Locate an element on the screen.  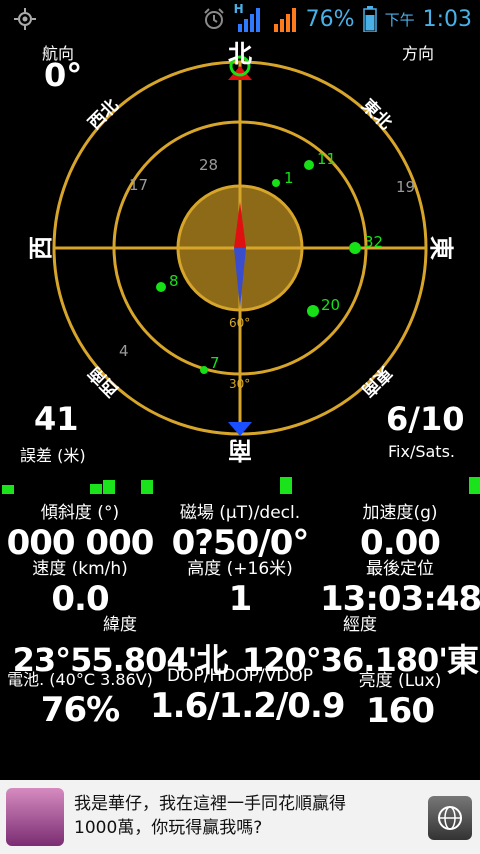
svg-text: 11 is located at coordinates (326, 159).